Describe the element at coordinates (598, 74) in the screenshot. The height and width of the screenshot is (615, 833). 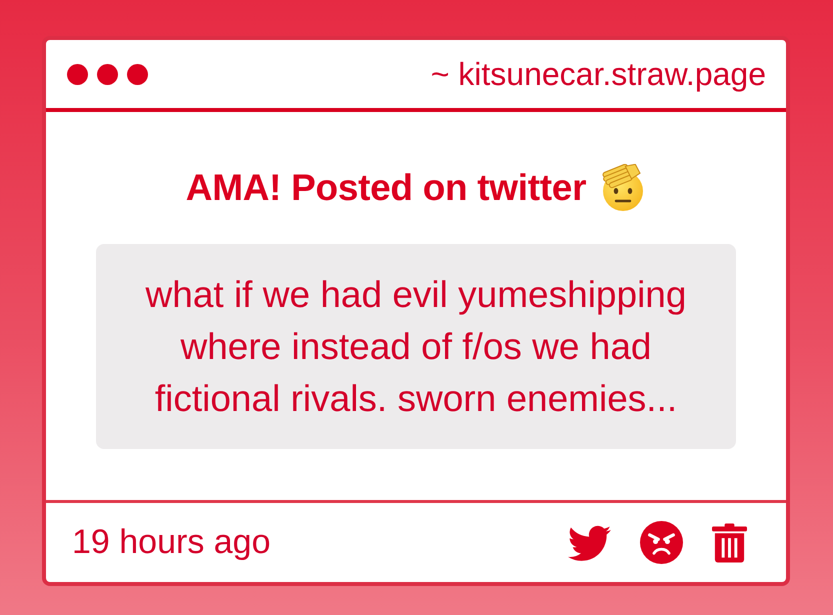
I see `window-title: ~ kitsunecar.straw.page` at that location.